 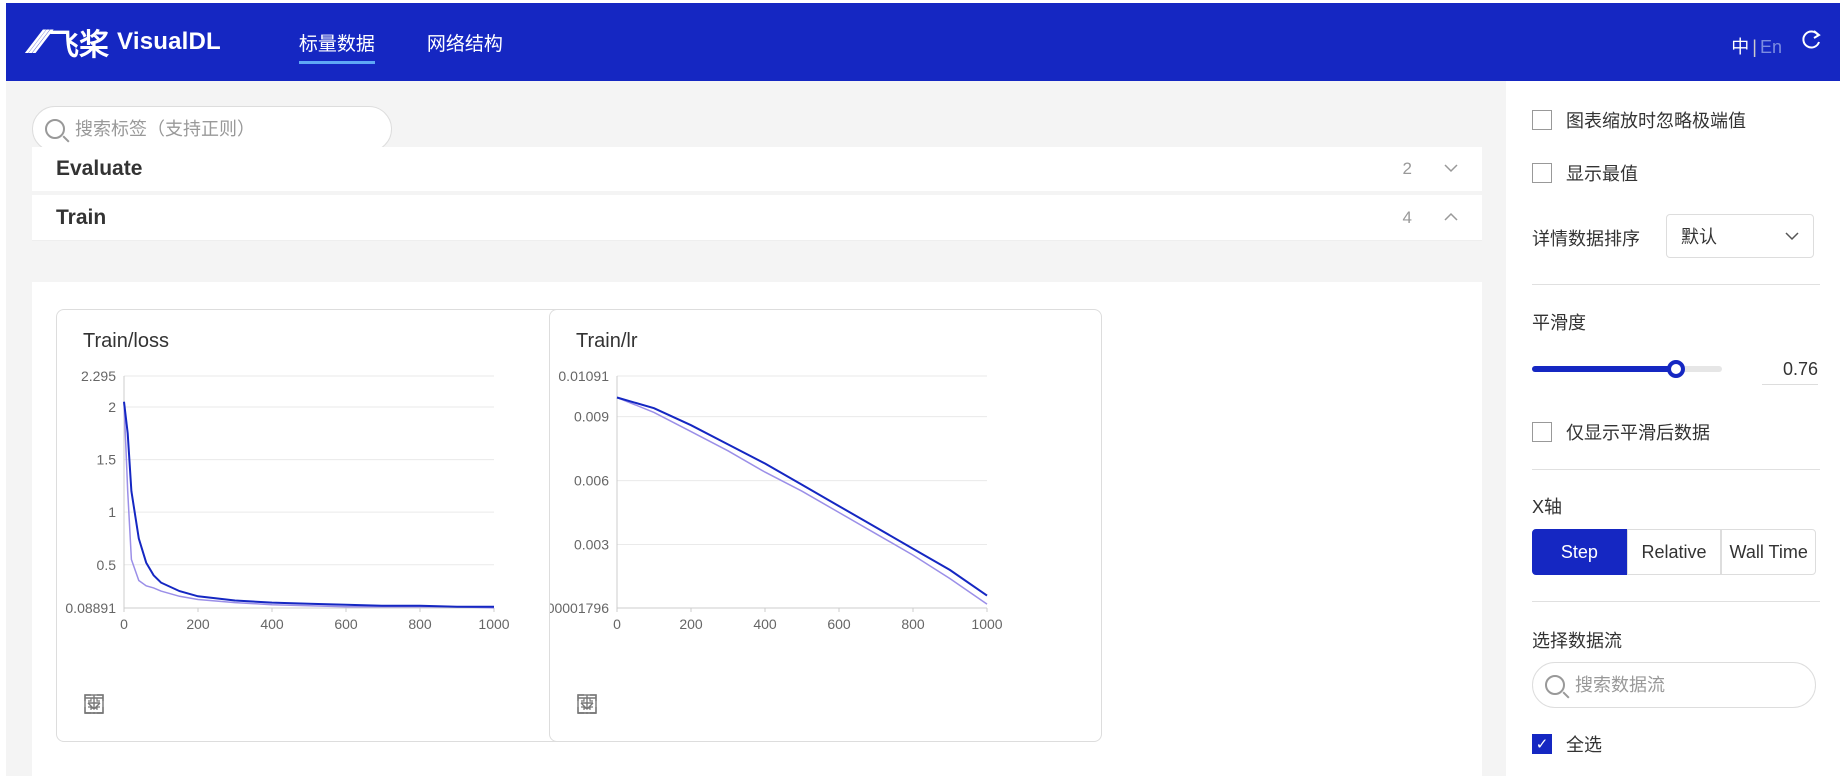 I want to click on y-tick-label: 0.01091, so click(x=583, y=376).